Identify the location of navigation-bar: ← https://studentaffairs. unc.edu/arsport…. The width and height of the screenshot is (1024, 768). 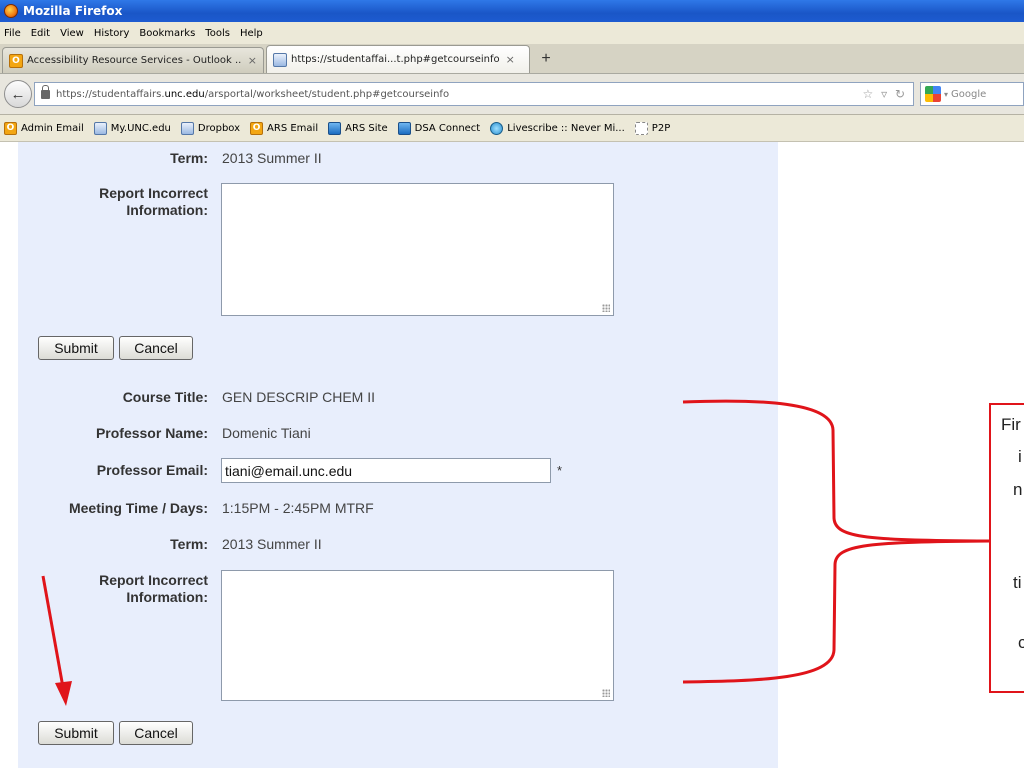
(512, 94).